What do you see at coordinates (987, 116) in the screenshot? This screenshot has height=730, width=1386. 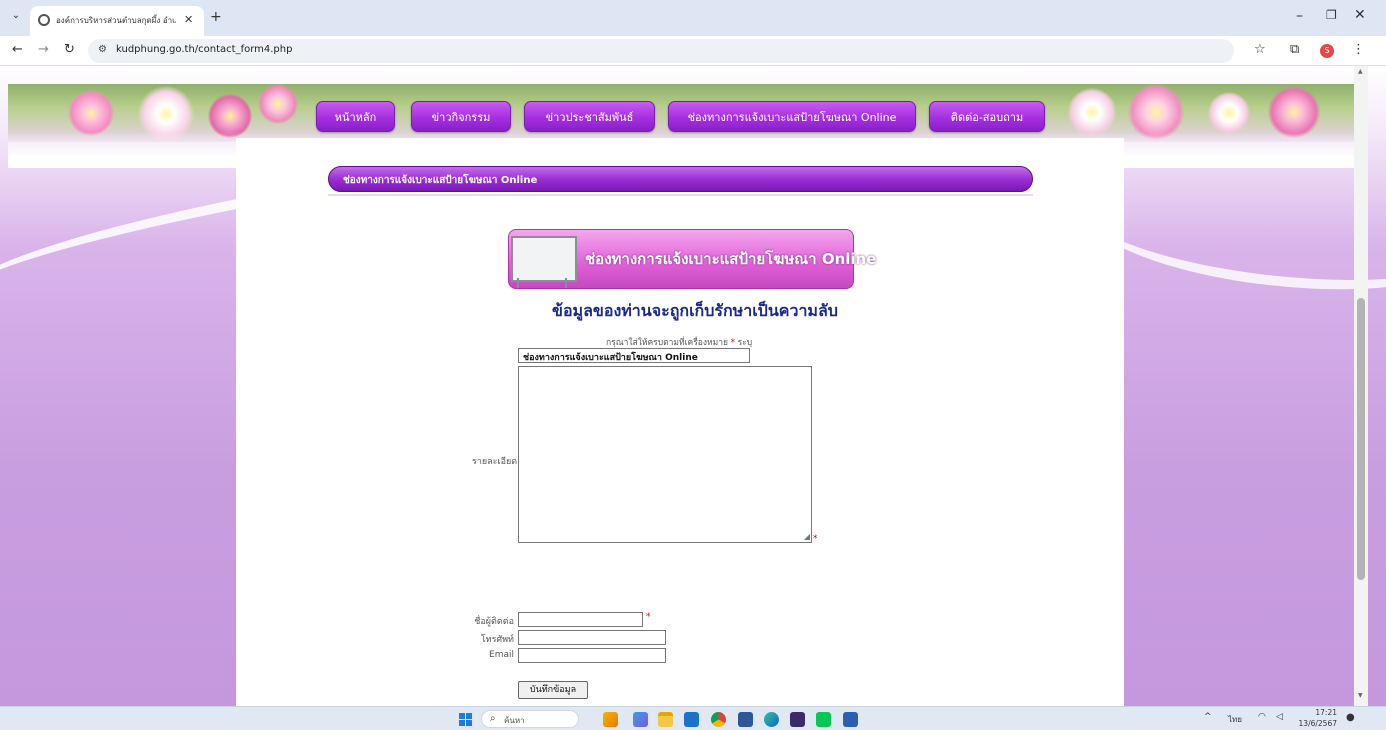 I see `nav-contact: ติดต่อ-สอบถาม` at bounding box center [987, 116].